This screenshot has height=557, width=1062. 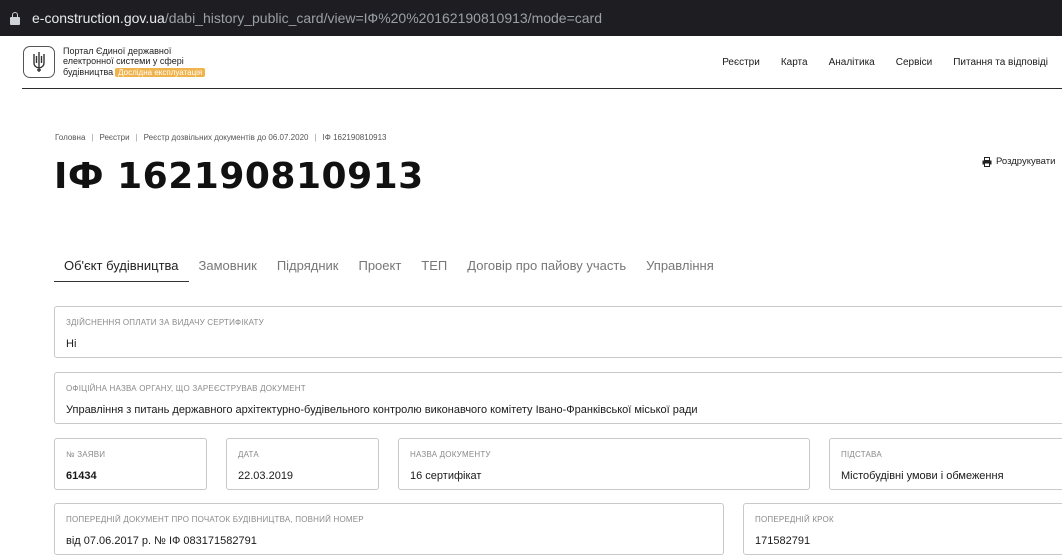 I want to click on printer-icon, so click(x=987, y=161).